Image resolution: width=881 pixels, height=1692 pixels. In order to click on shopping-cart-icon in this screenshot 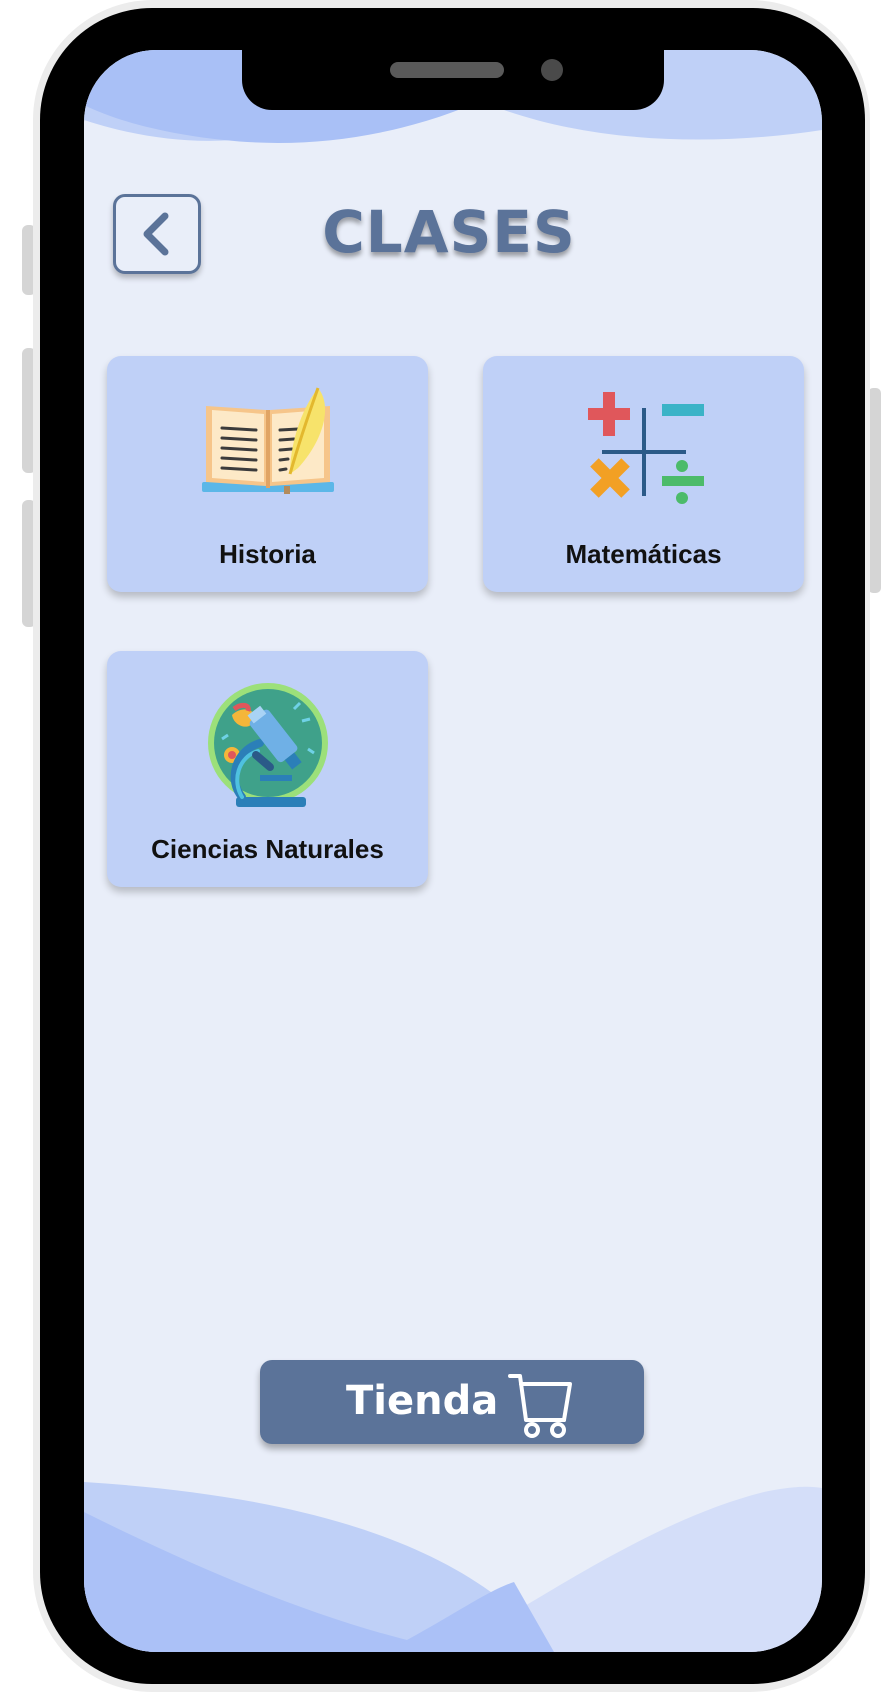, I will do `click(540, 1406)`.